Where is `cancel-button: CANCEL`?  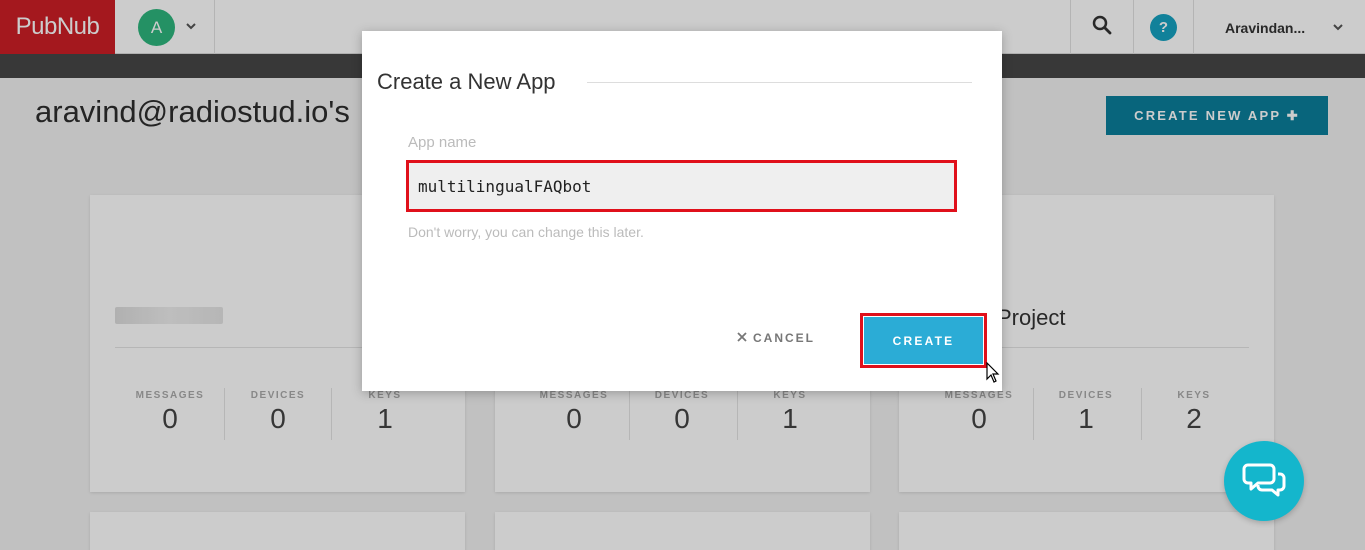
cancel-button: CANCEL is located at coordinates (776, 338).